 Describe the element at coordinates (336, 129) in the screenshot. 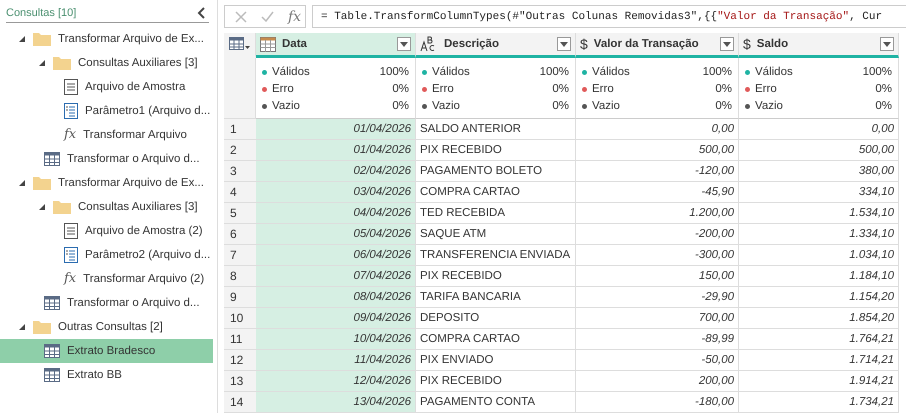

I see `table-cell: 01/04/2026` at that location.